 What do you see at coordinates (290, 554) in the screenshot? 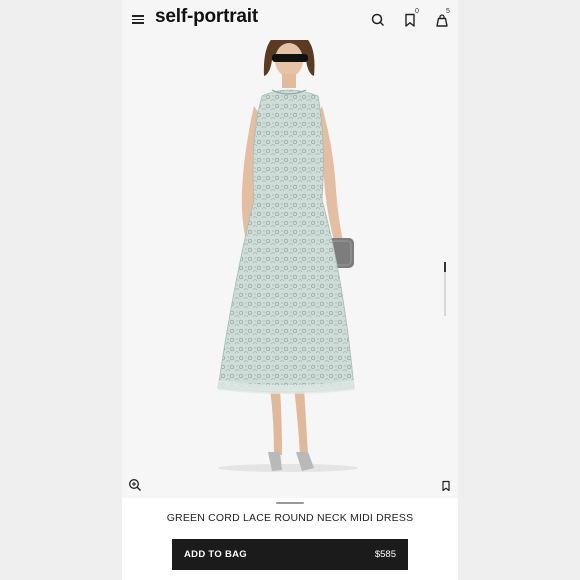
I see `add-to-bag-button: ADD TO BAG $585` at bounding box center [290, 554].